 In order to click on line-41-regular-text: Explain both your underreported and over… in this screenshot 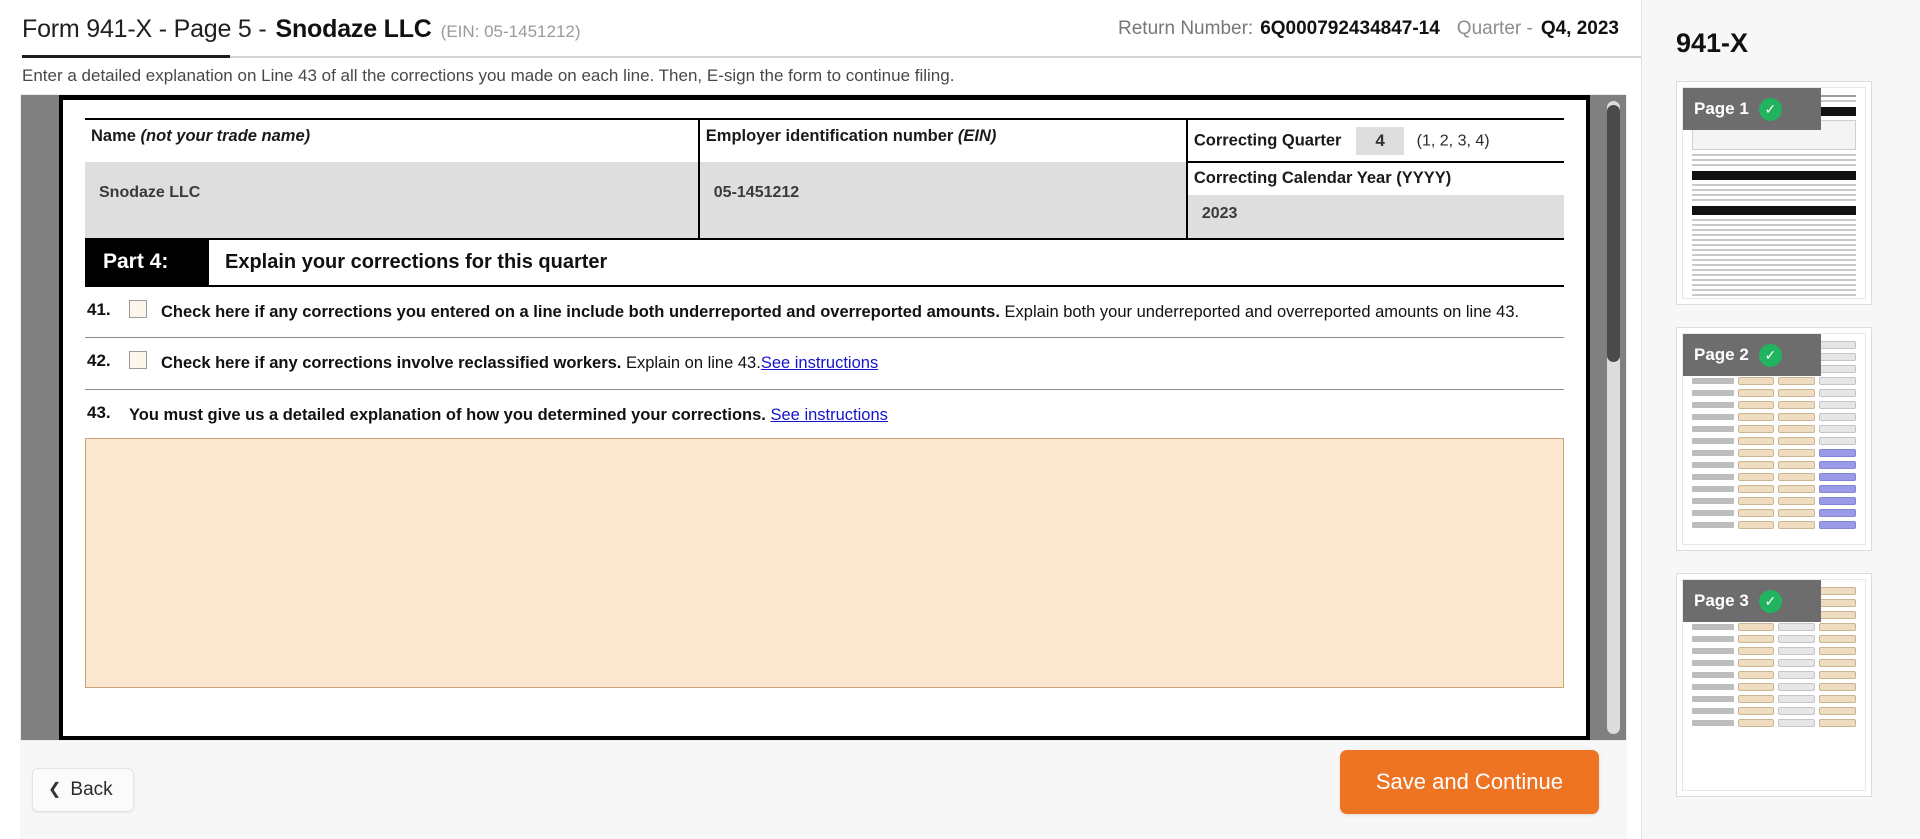, I will do `click(1259, 312)`.